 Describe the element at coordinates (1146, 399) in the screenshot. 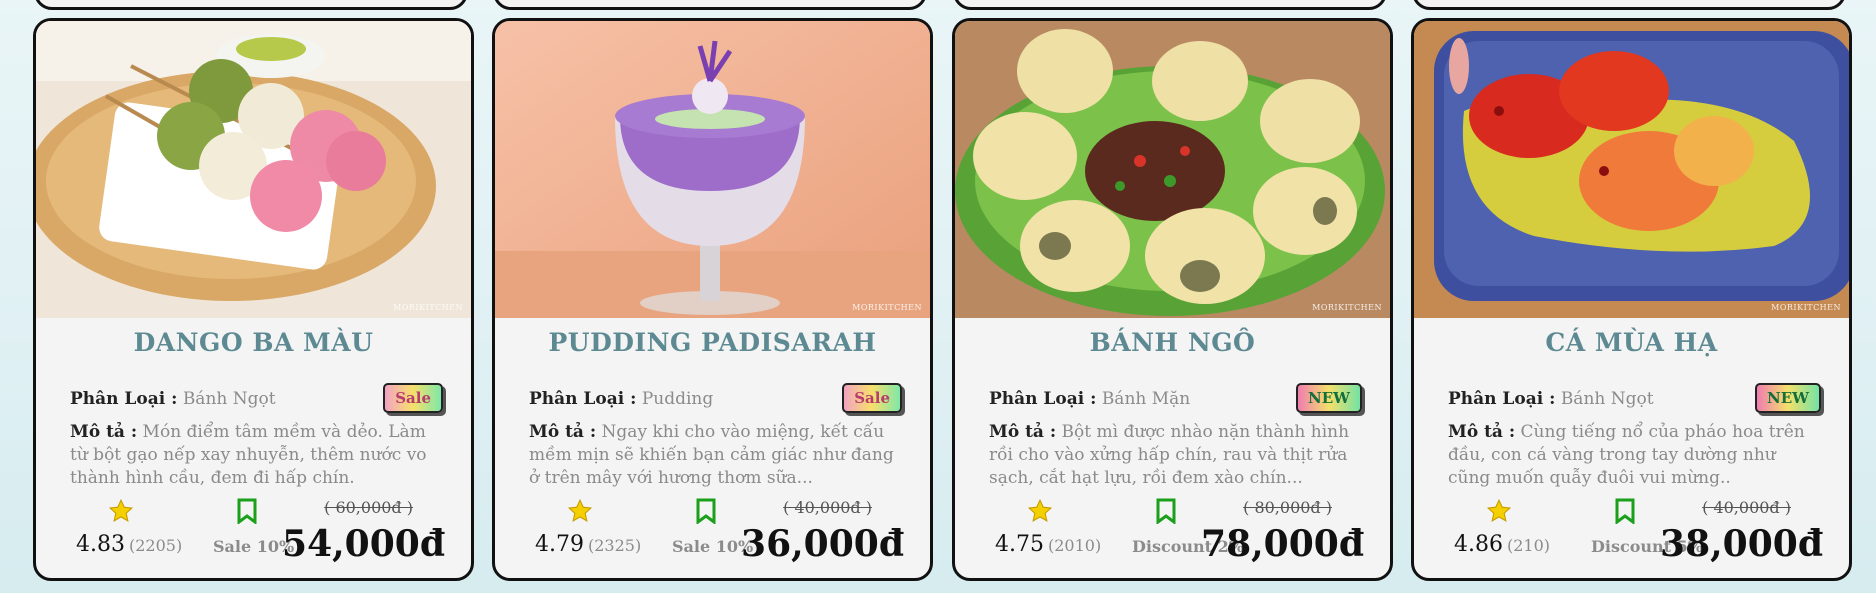

I see `category-value: Bánh Mặn` at that location.